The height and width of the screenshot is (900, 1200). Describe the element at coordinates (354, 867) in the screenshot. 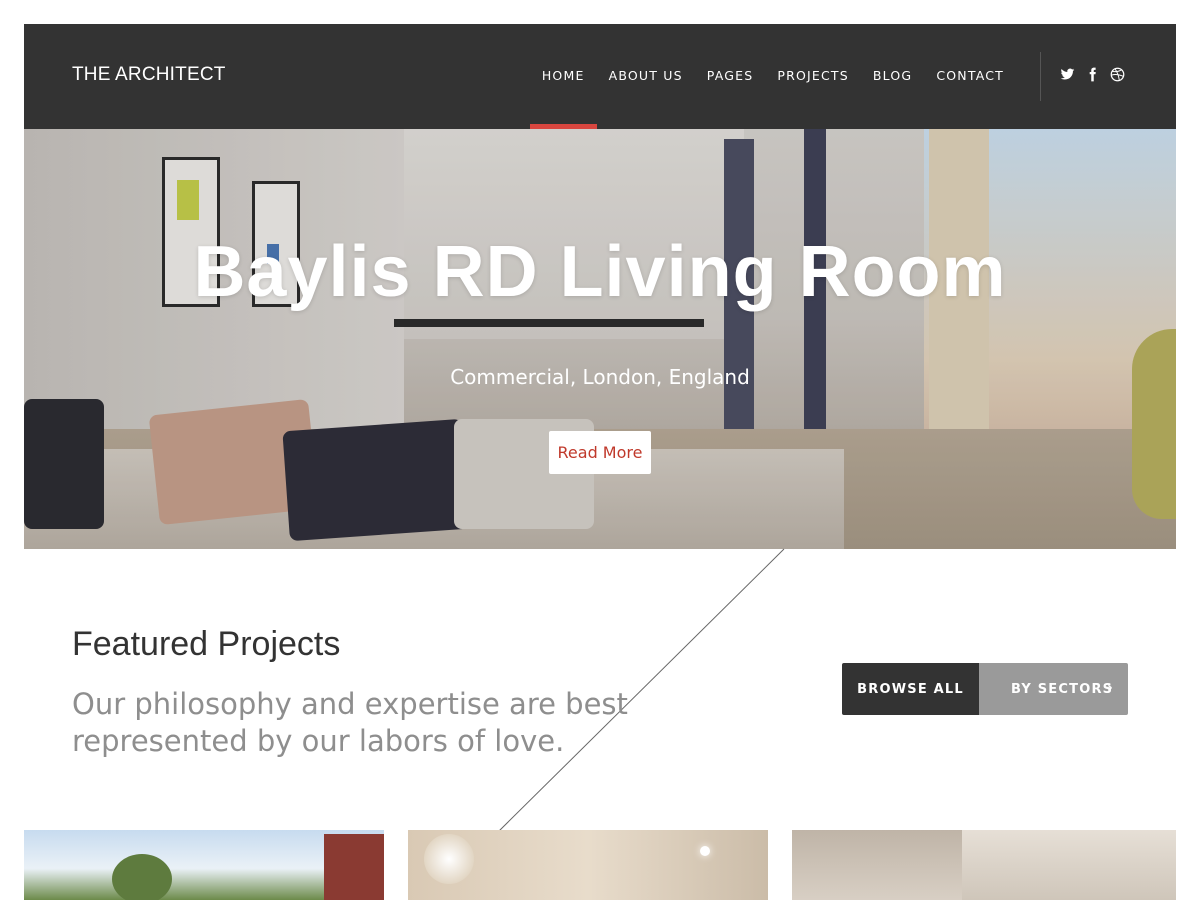

I see `thumbnail-house` at that location.